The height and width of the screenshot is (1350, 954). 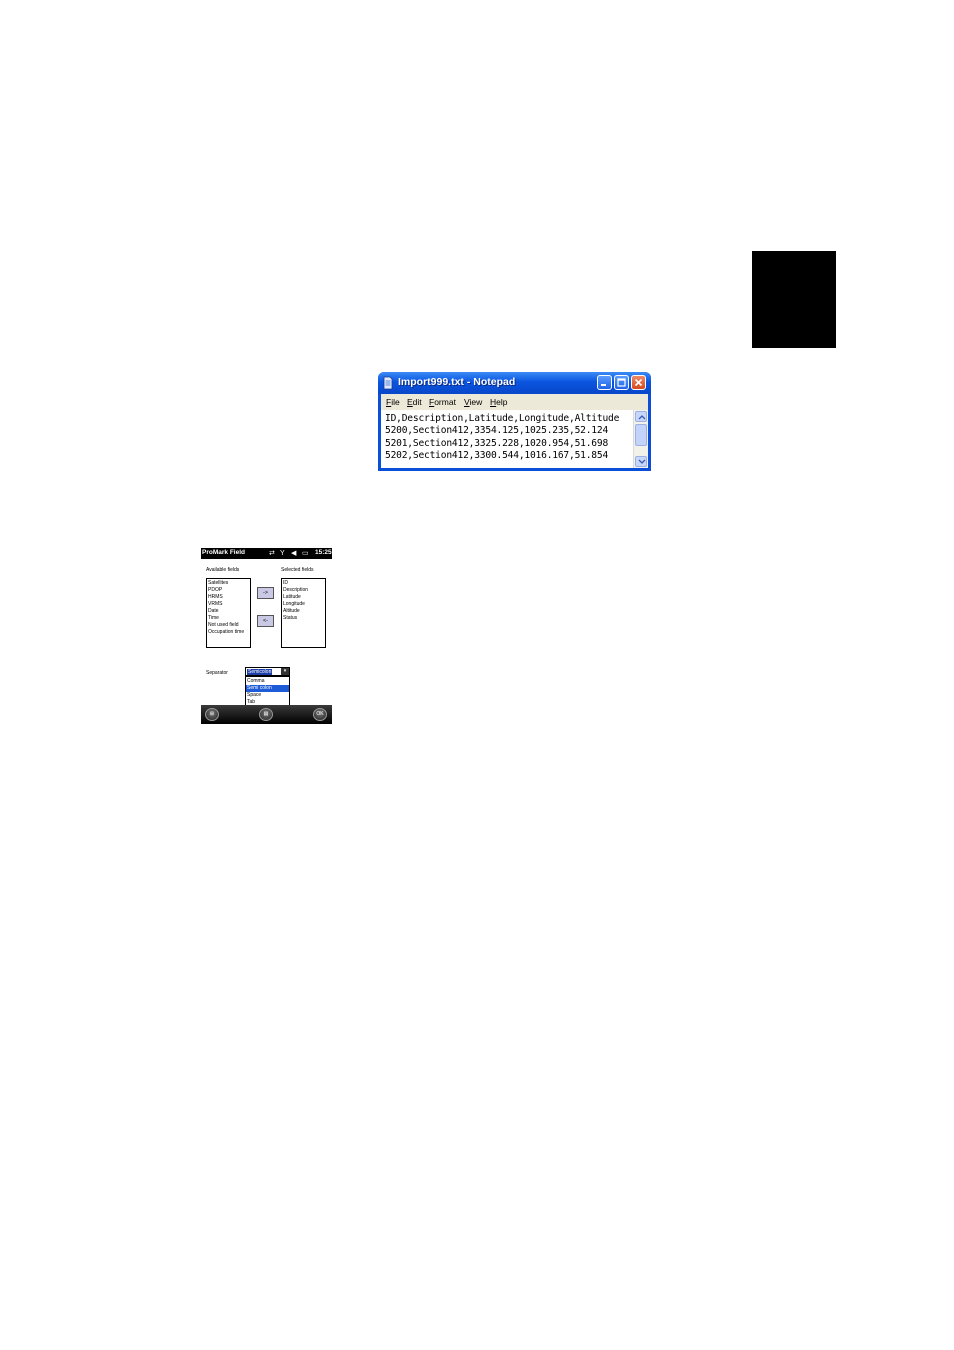 What do you see at coordinates (393, 402) in the screenshot?
I see `menu-file: File` at bounding box center [393, 402].